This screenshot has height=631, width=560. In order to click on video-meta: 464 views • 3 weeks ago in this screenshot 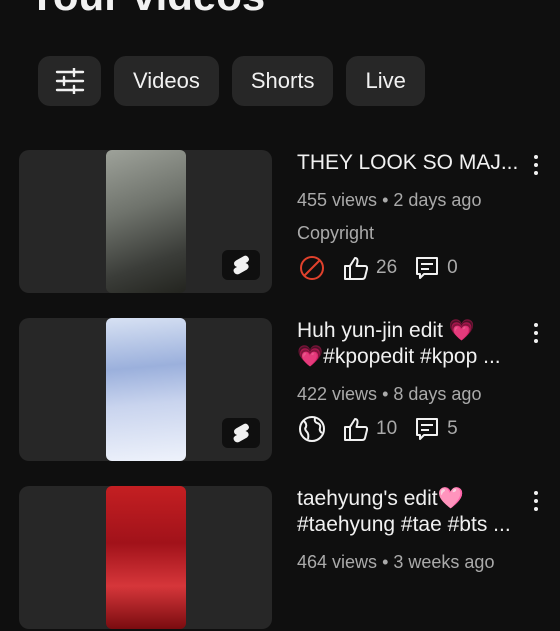, I will do `click(396, 562)`.